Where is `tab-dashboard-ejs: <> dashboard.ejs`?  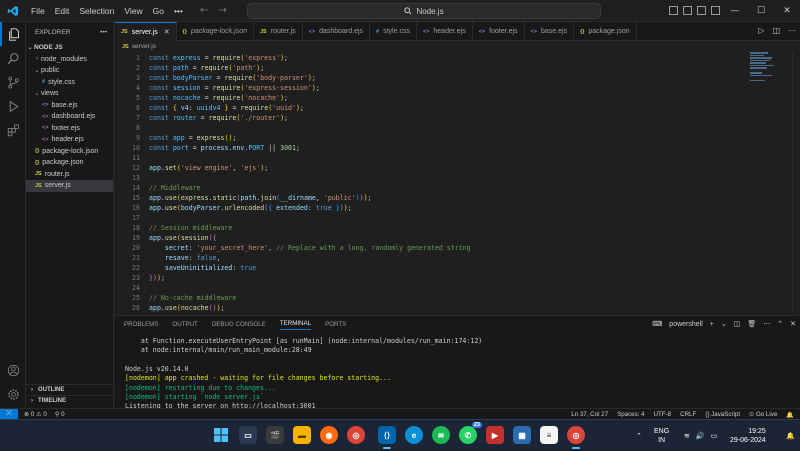
tab-dashboard-ejs: <> dashboard.ejs is located at coordinates (337, 31).